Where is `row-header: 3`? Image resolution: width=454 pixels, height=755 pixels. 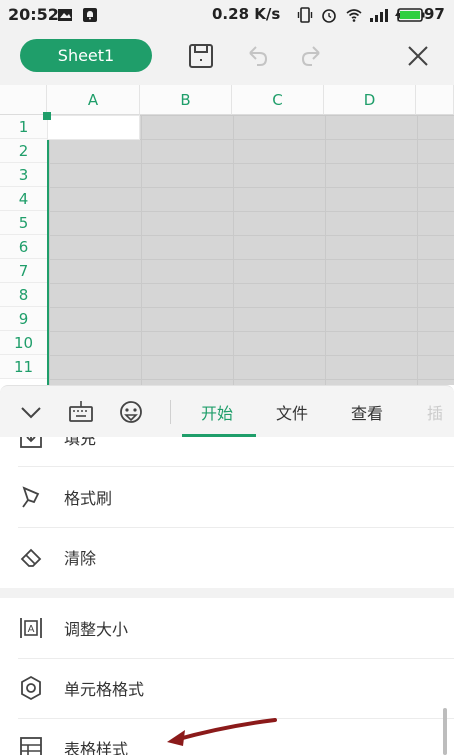
row-header: 3 is located at coordinates (23, 175).